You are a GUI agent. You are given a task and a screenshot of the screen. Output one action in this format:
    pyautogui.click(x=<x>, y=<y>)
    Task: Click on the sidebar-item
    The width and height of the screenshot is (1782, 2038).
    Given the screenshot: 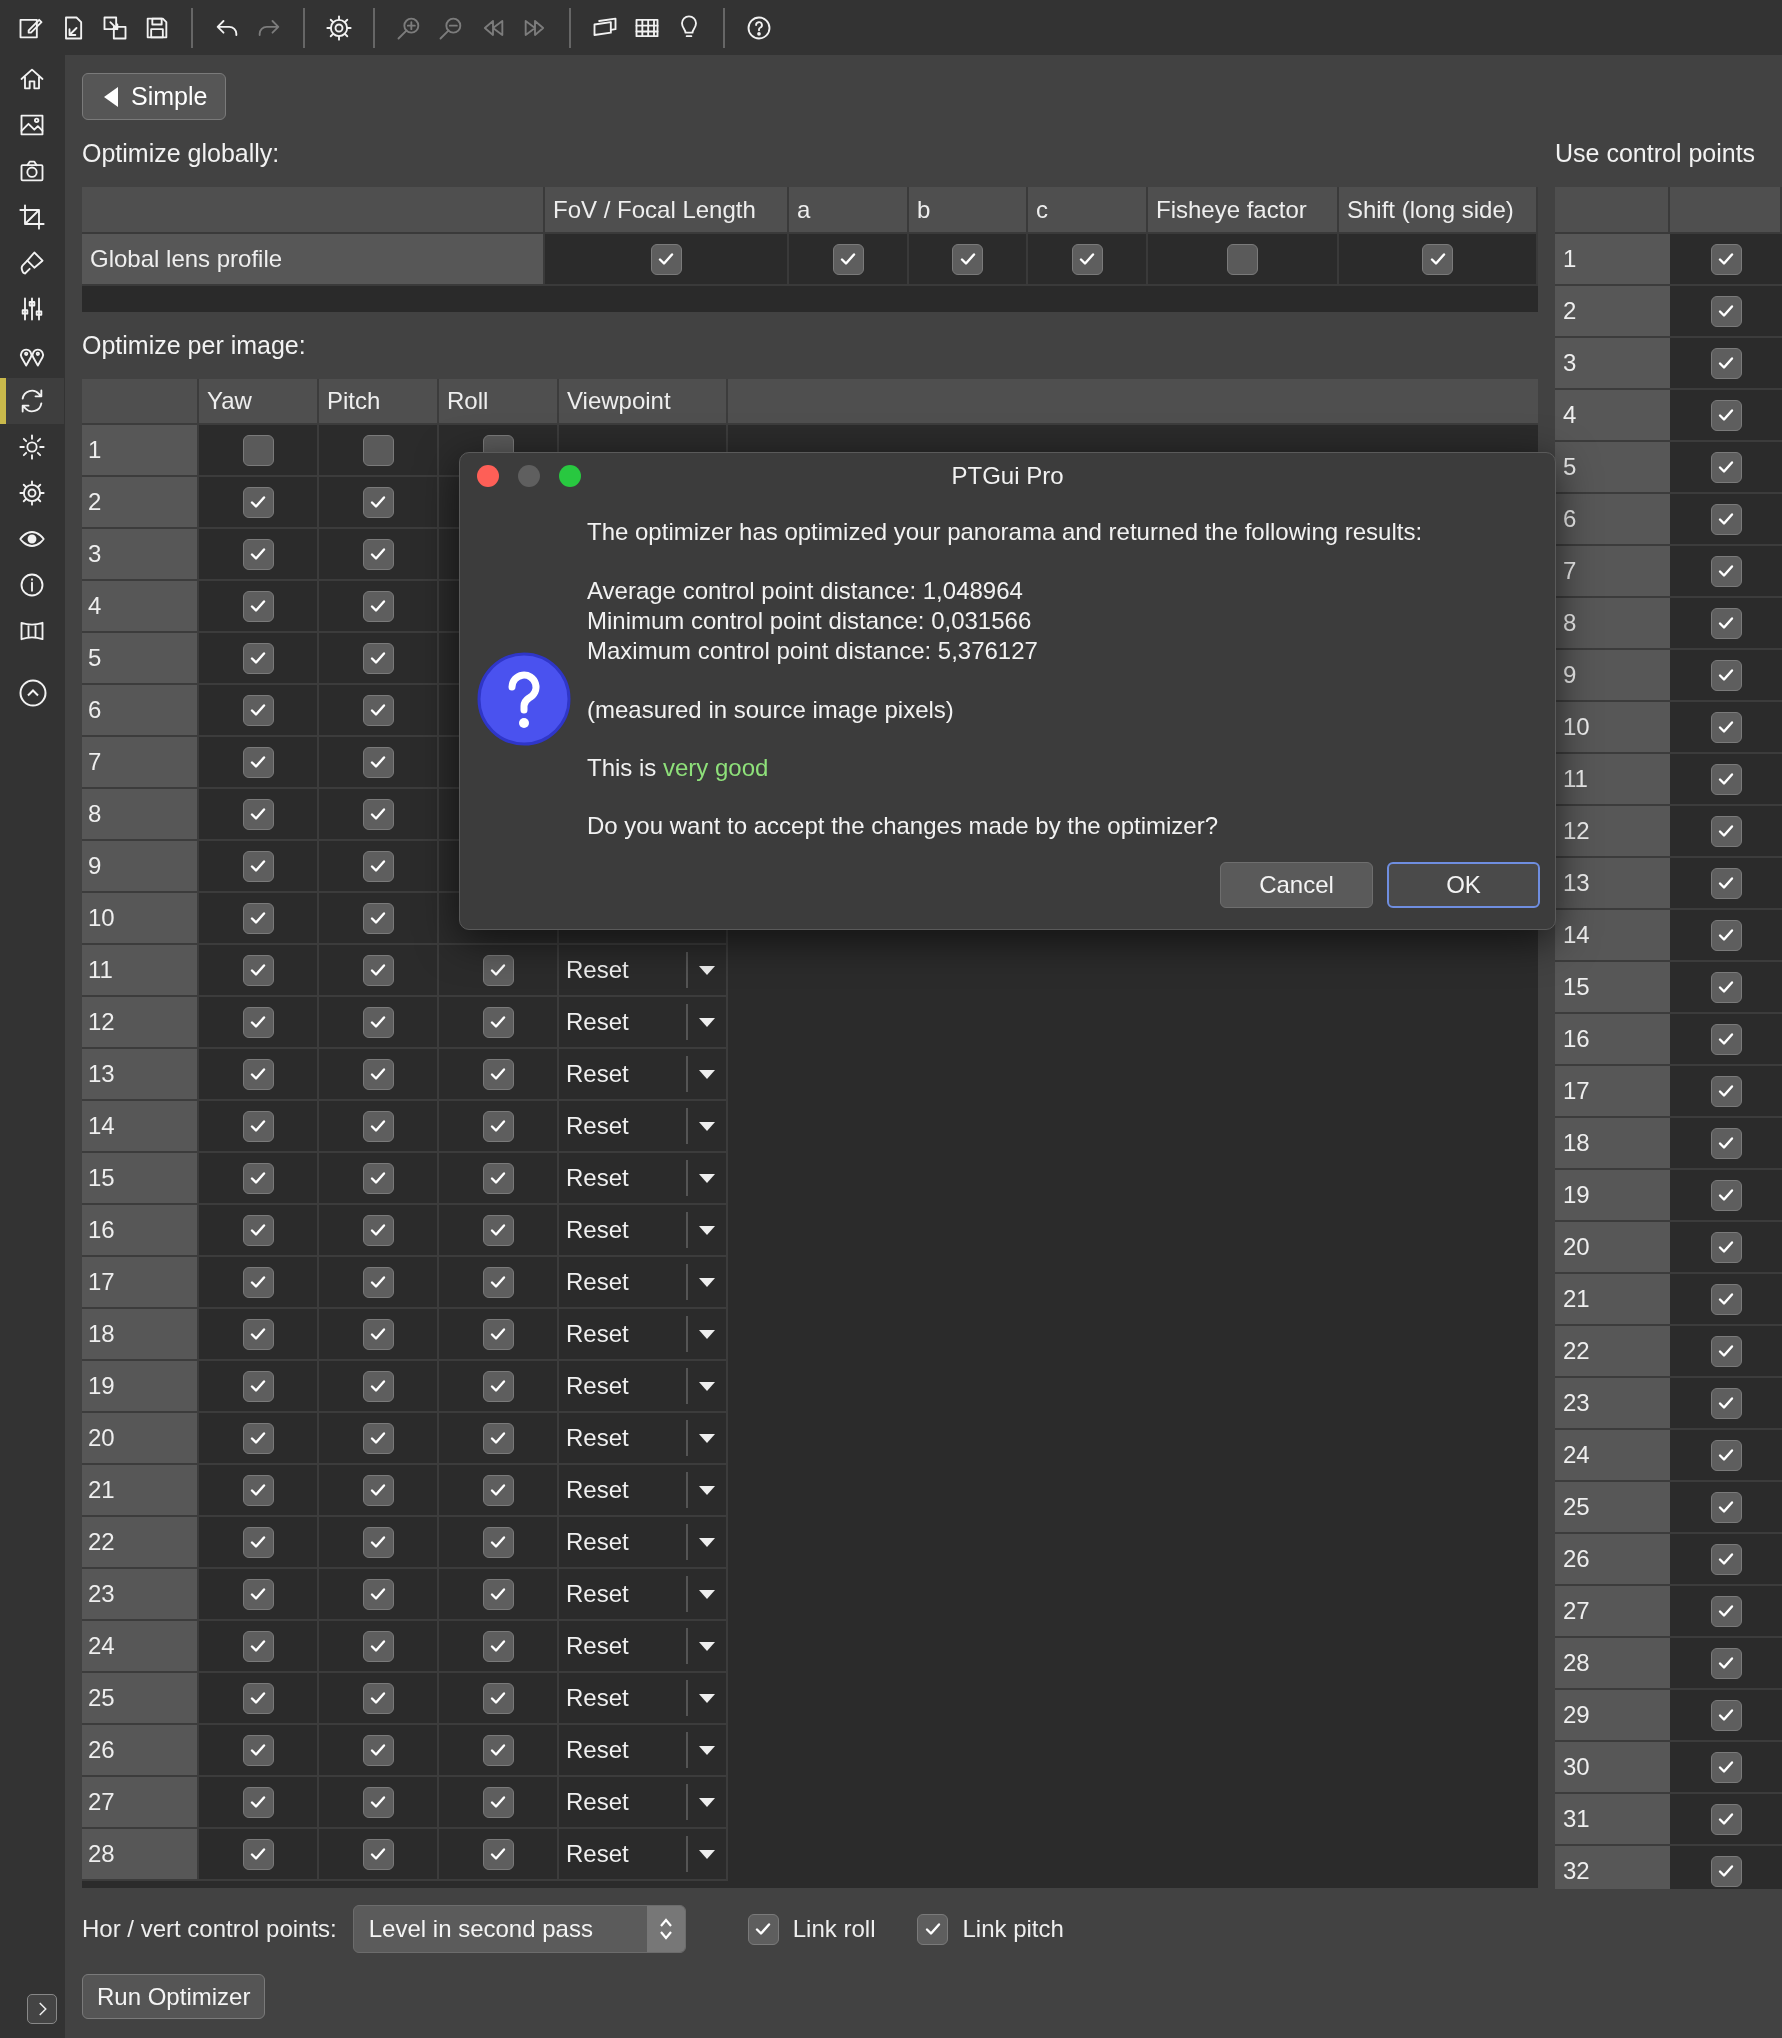 What is the action you would take?
    pyautogui.click(x=32, y=401)
    